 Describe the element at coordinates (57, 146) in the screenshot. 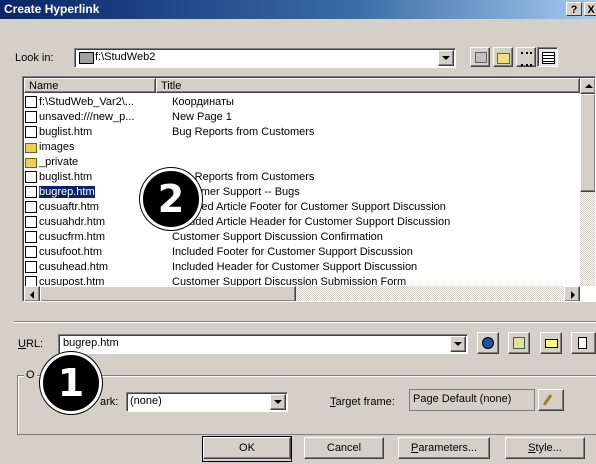

I see `list-item-name: images` at that location.